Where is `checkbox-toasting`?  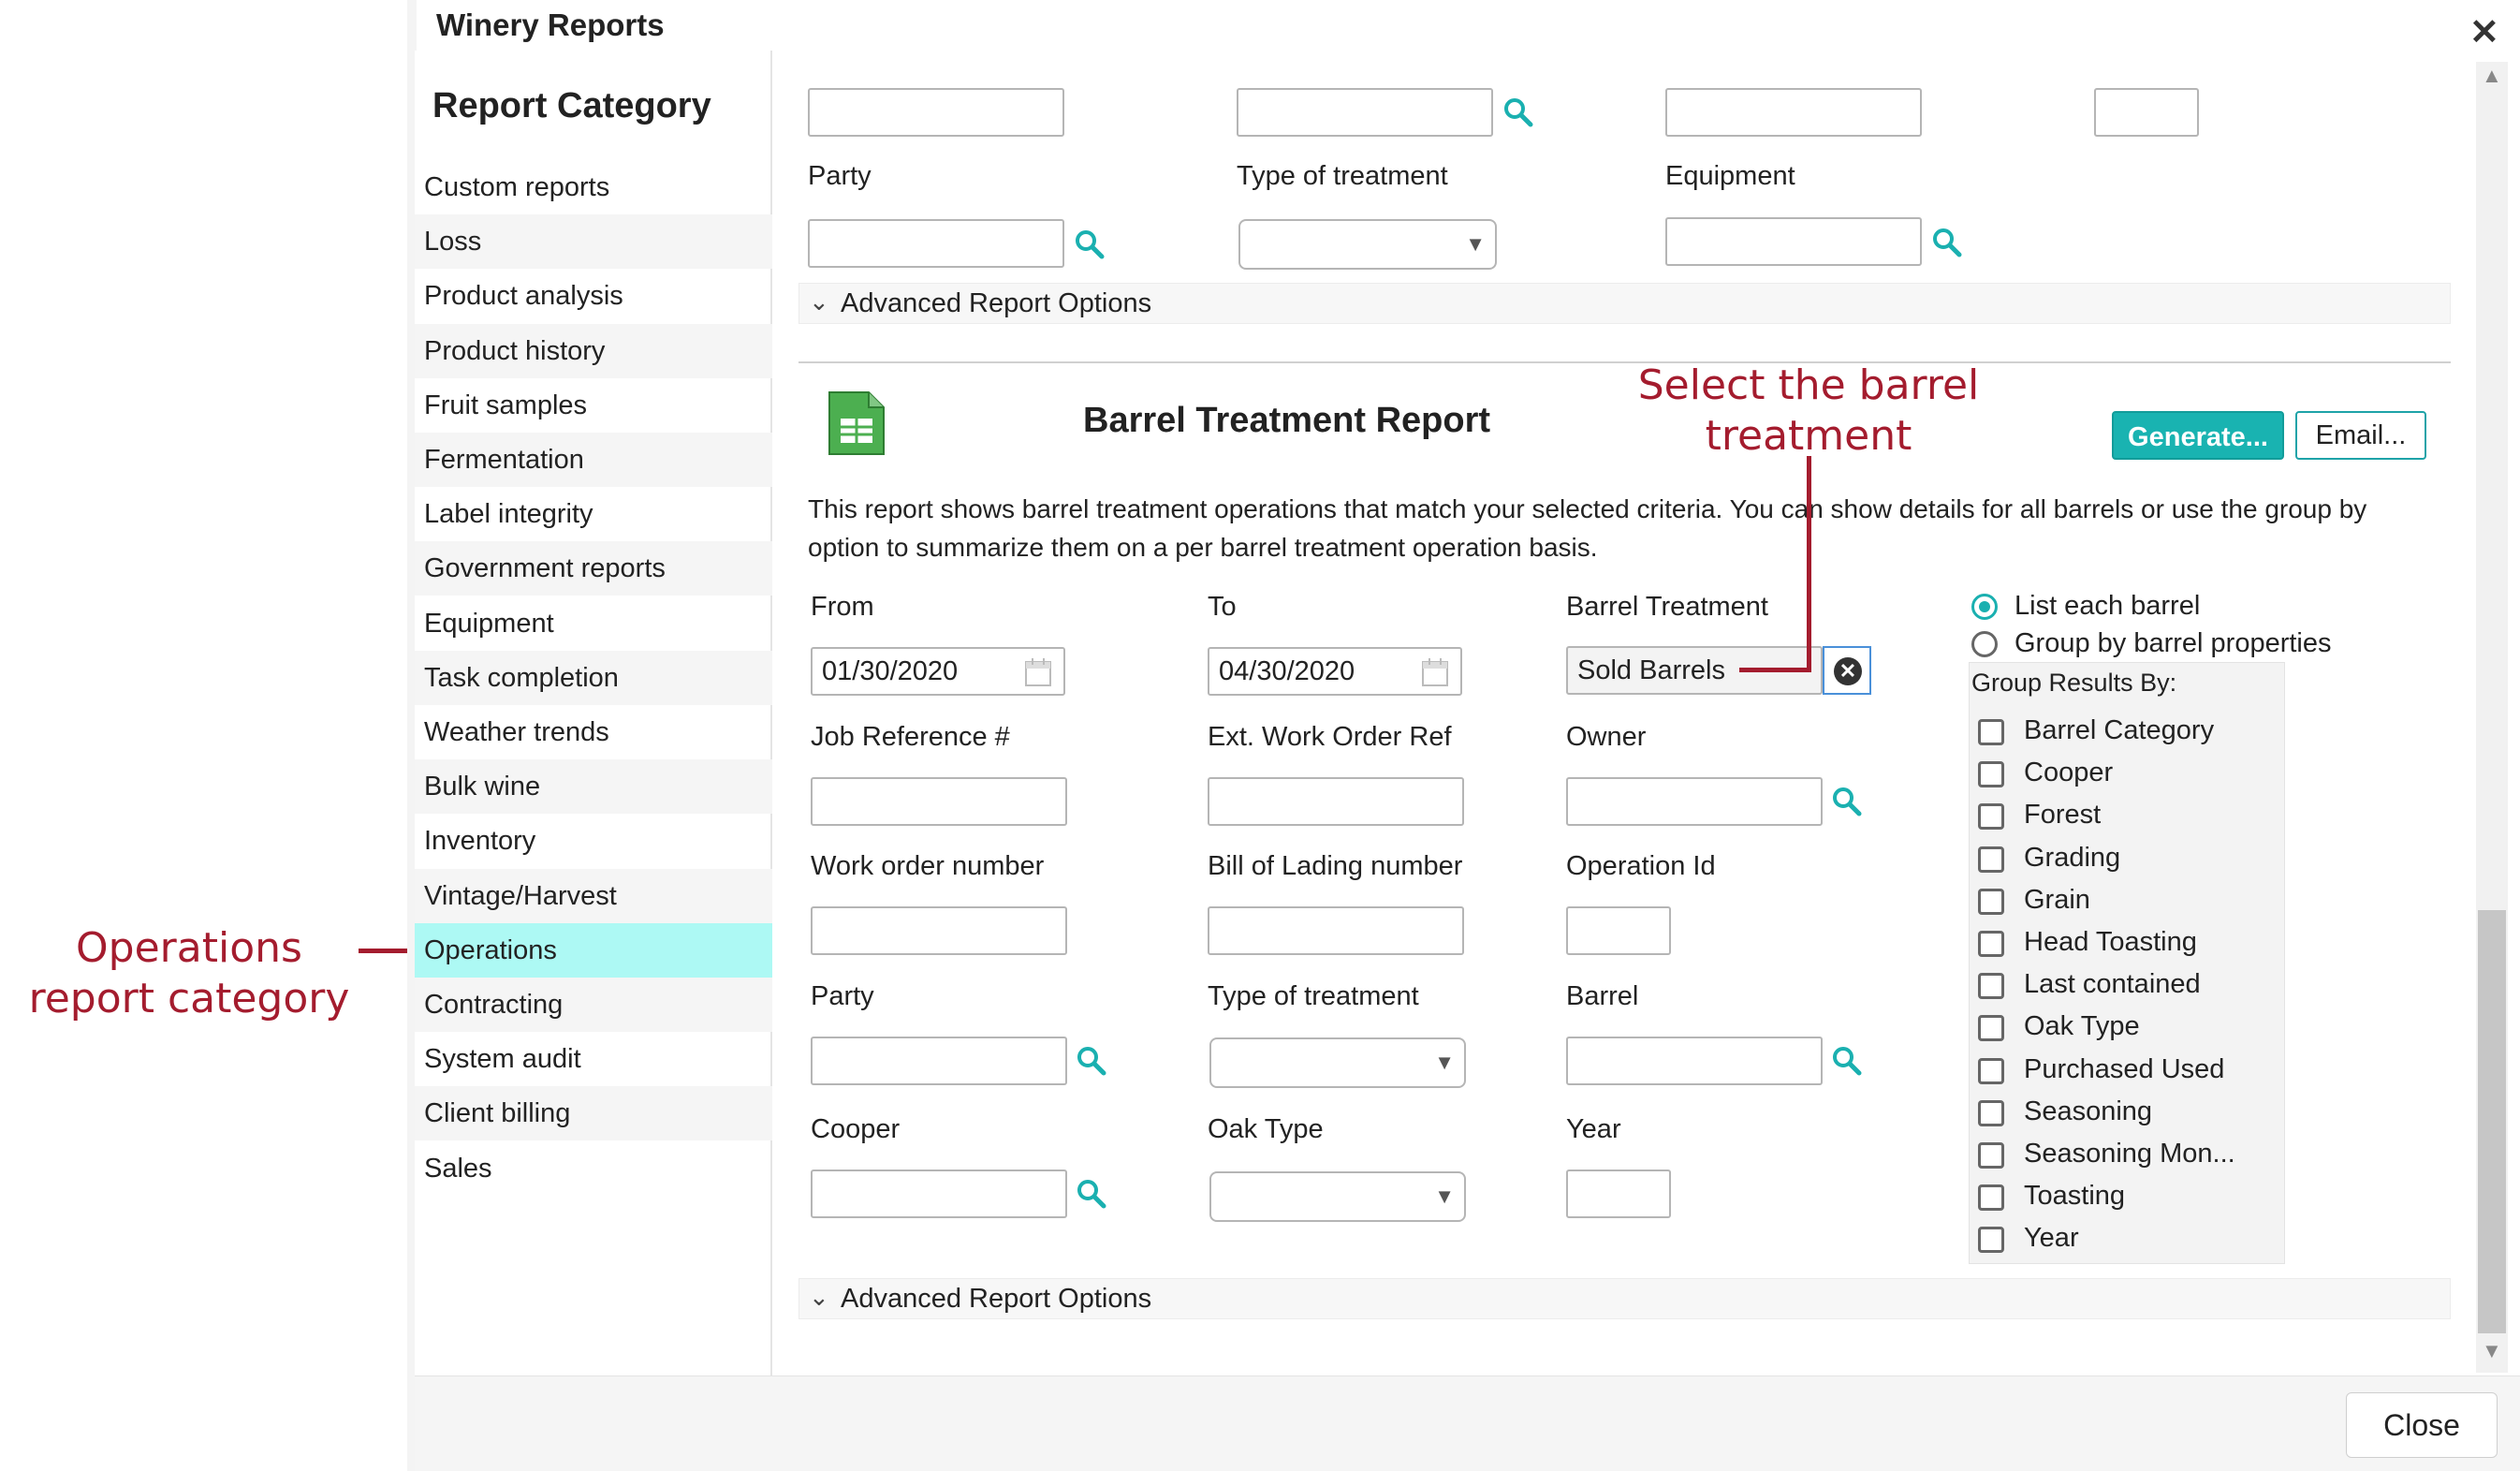
checkbox-toasting is located at coordinates (1991, 1198).